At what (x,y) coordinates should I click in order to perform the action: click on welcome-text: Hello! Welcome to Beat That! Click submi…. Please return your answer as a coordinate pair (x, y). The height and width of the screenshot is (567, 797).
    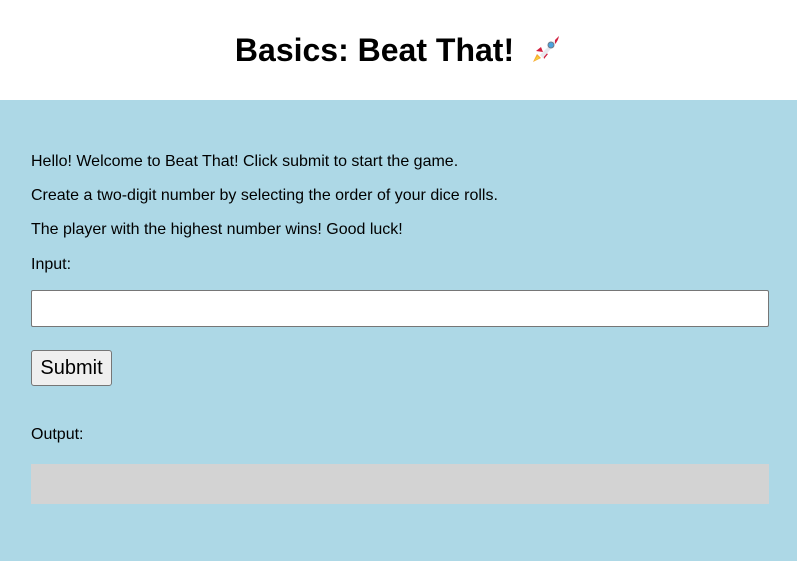
    Looking at the image, I should click on (245, 161).